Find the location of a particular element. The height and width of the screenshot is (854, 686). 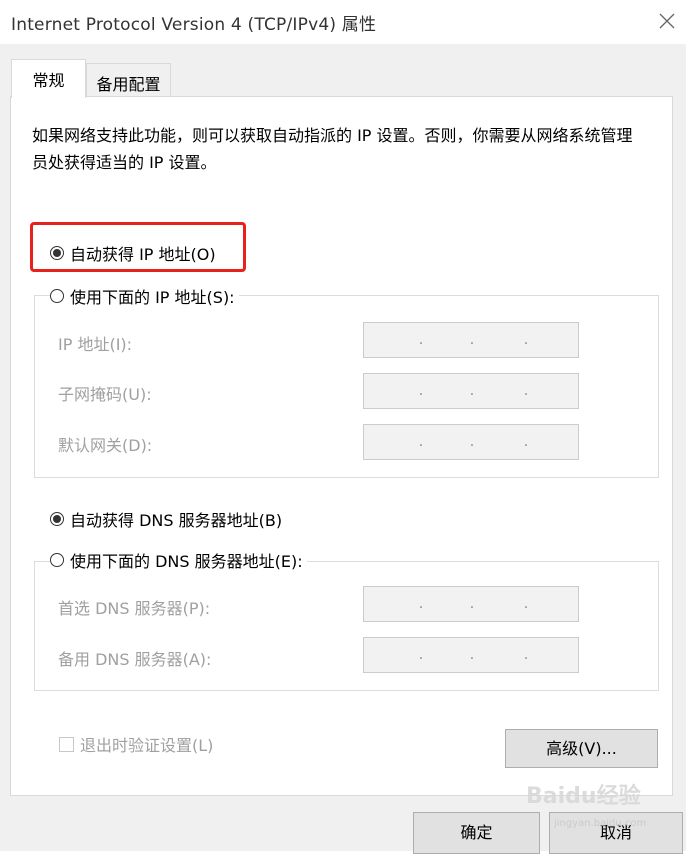

validate-settings-checkbox: 退出时验证设置(L) is located at coordinates (136, 744).